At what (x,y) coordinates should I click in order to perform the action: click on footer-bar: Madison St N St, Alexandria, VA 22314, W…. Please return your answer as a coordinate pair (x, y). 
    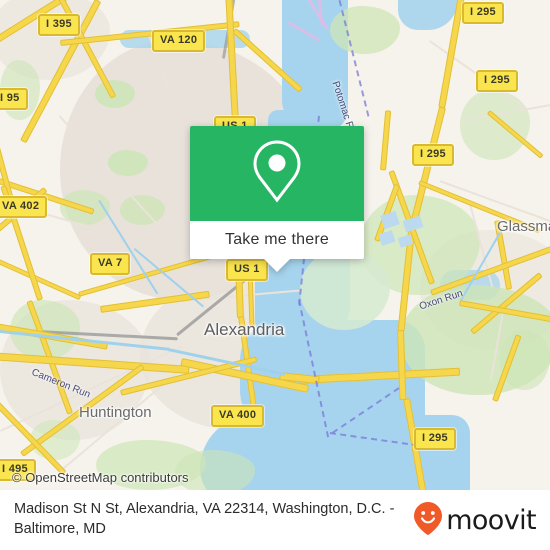
    Looking at the image, I should click on (275, 520).